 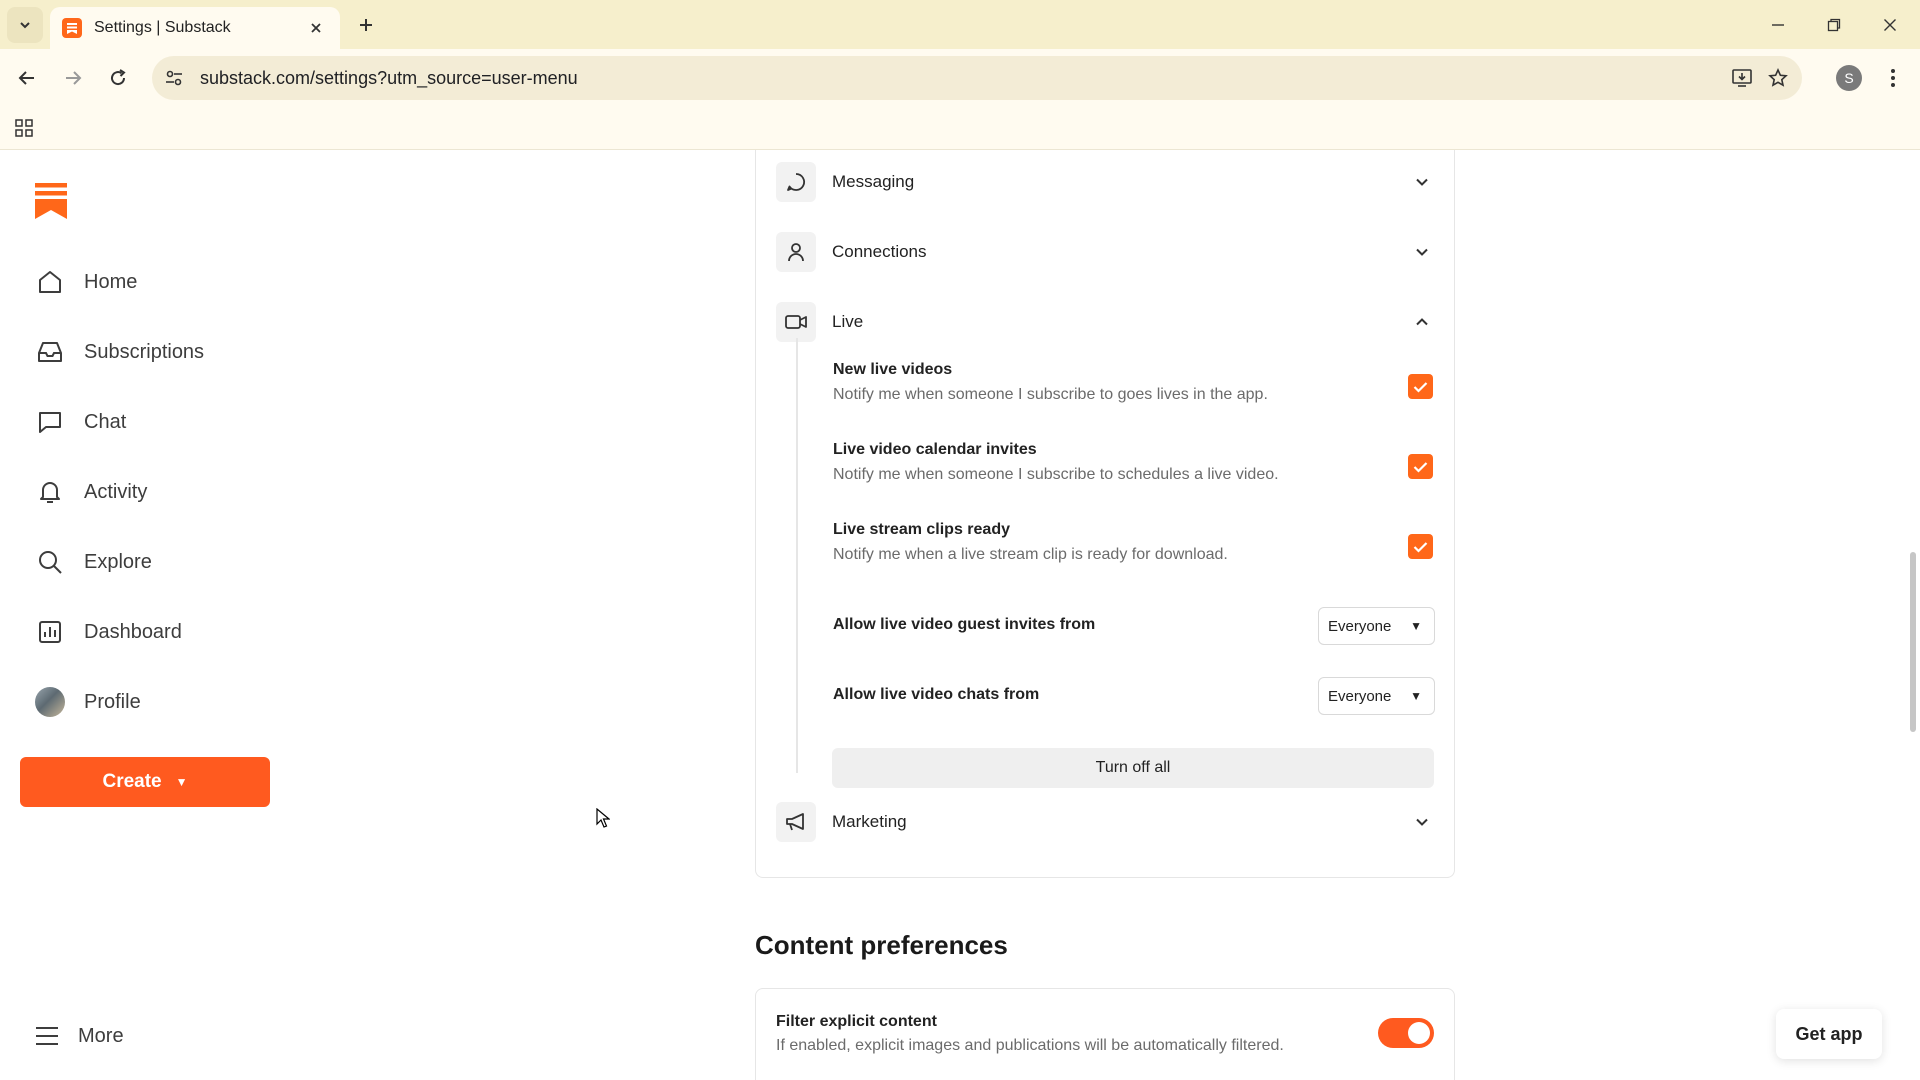 I want to click on create-button: Create ▼, so click(x=145, y=782).